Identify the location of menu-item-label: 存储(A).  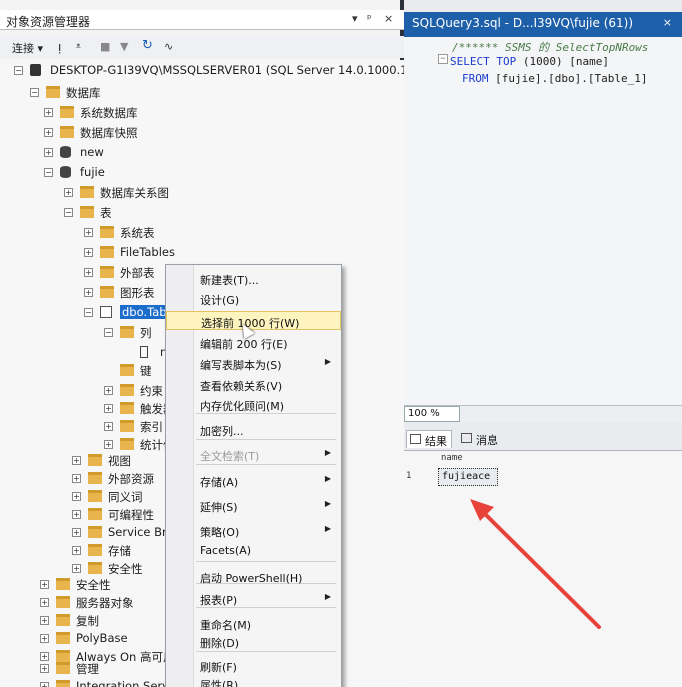
(219, 482).